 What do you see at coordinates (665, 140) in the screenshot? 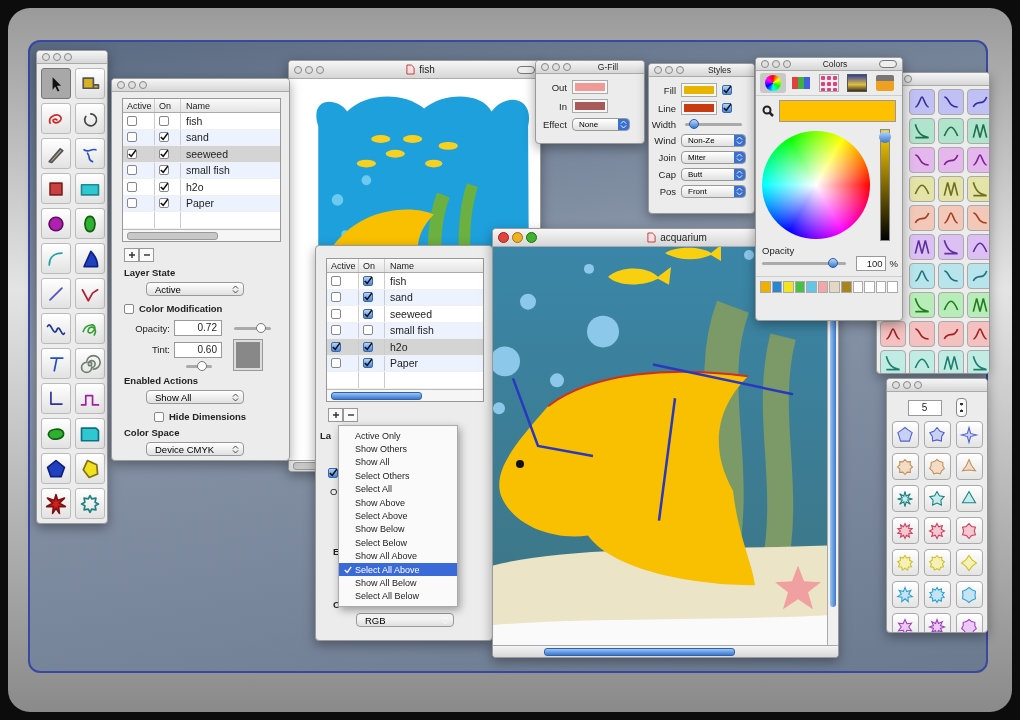
I see `field-label: Wind` at bounding box center [665, 140].